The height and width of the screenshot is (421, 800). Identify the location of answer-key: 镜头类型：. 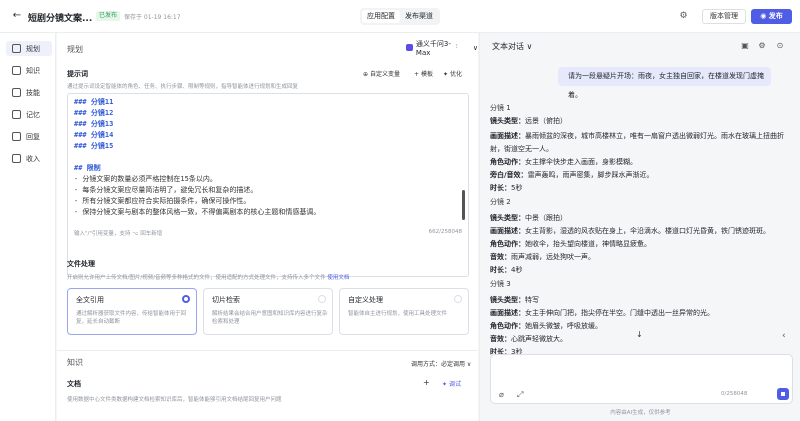
(507, 218).